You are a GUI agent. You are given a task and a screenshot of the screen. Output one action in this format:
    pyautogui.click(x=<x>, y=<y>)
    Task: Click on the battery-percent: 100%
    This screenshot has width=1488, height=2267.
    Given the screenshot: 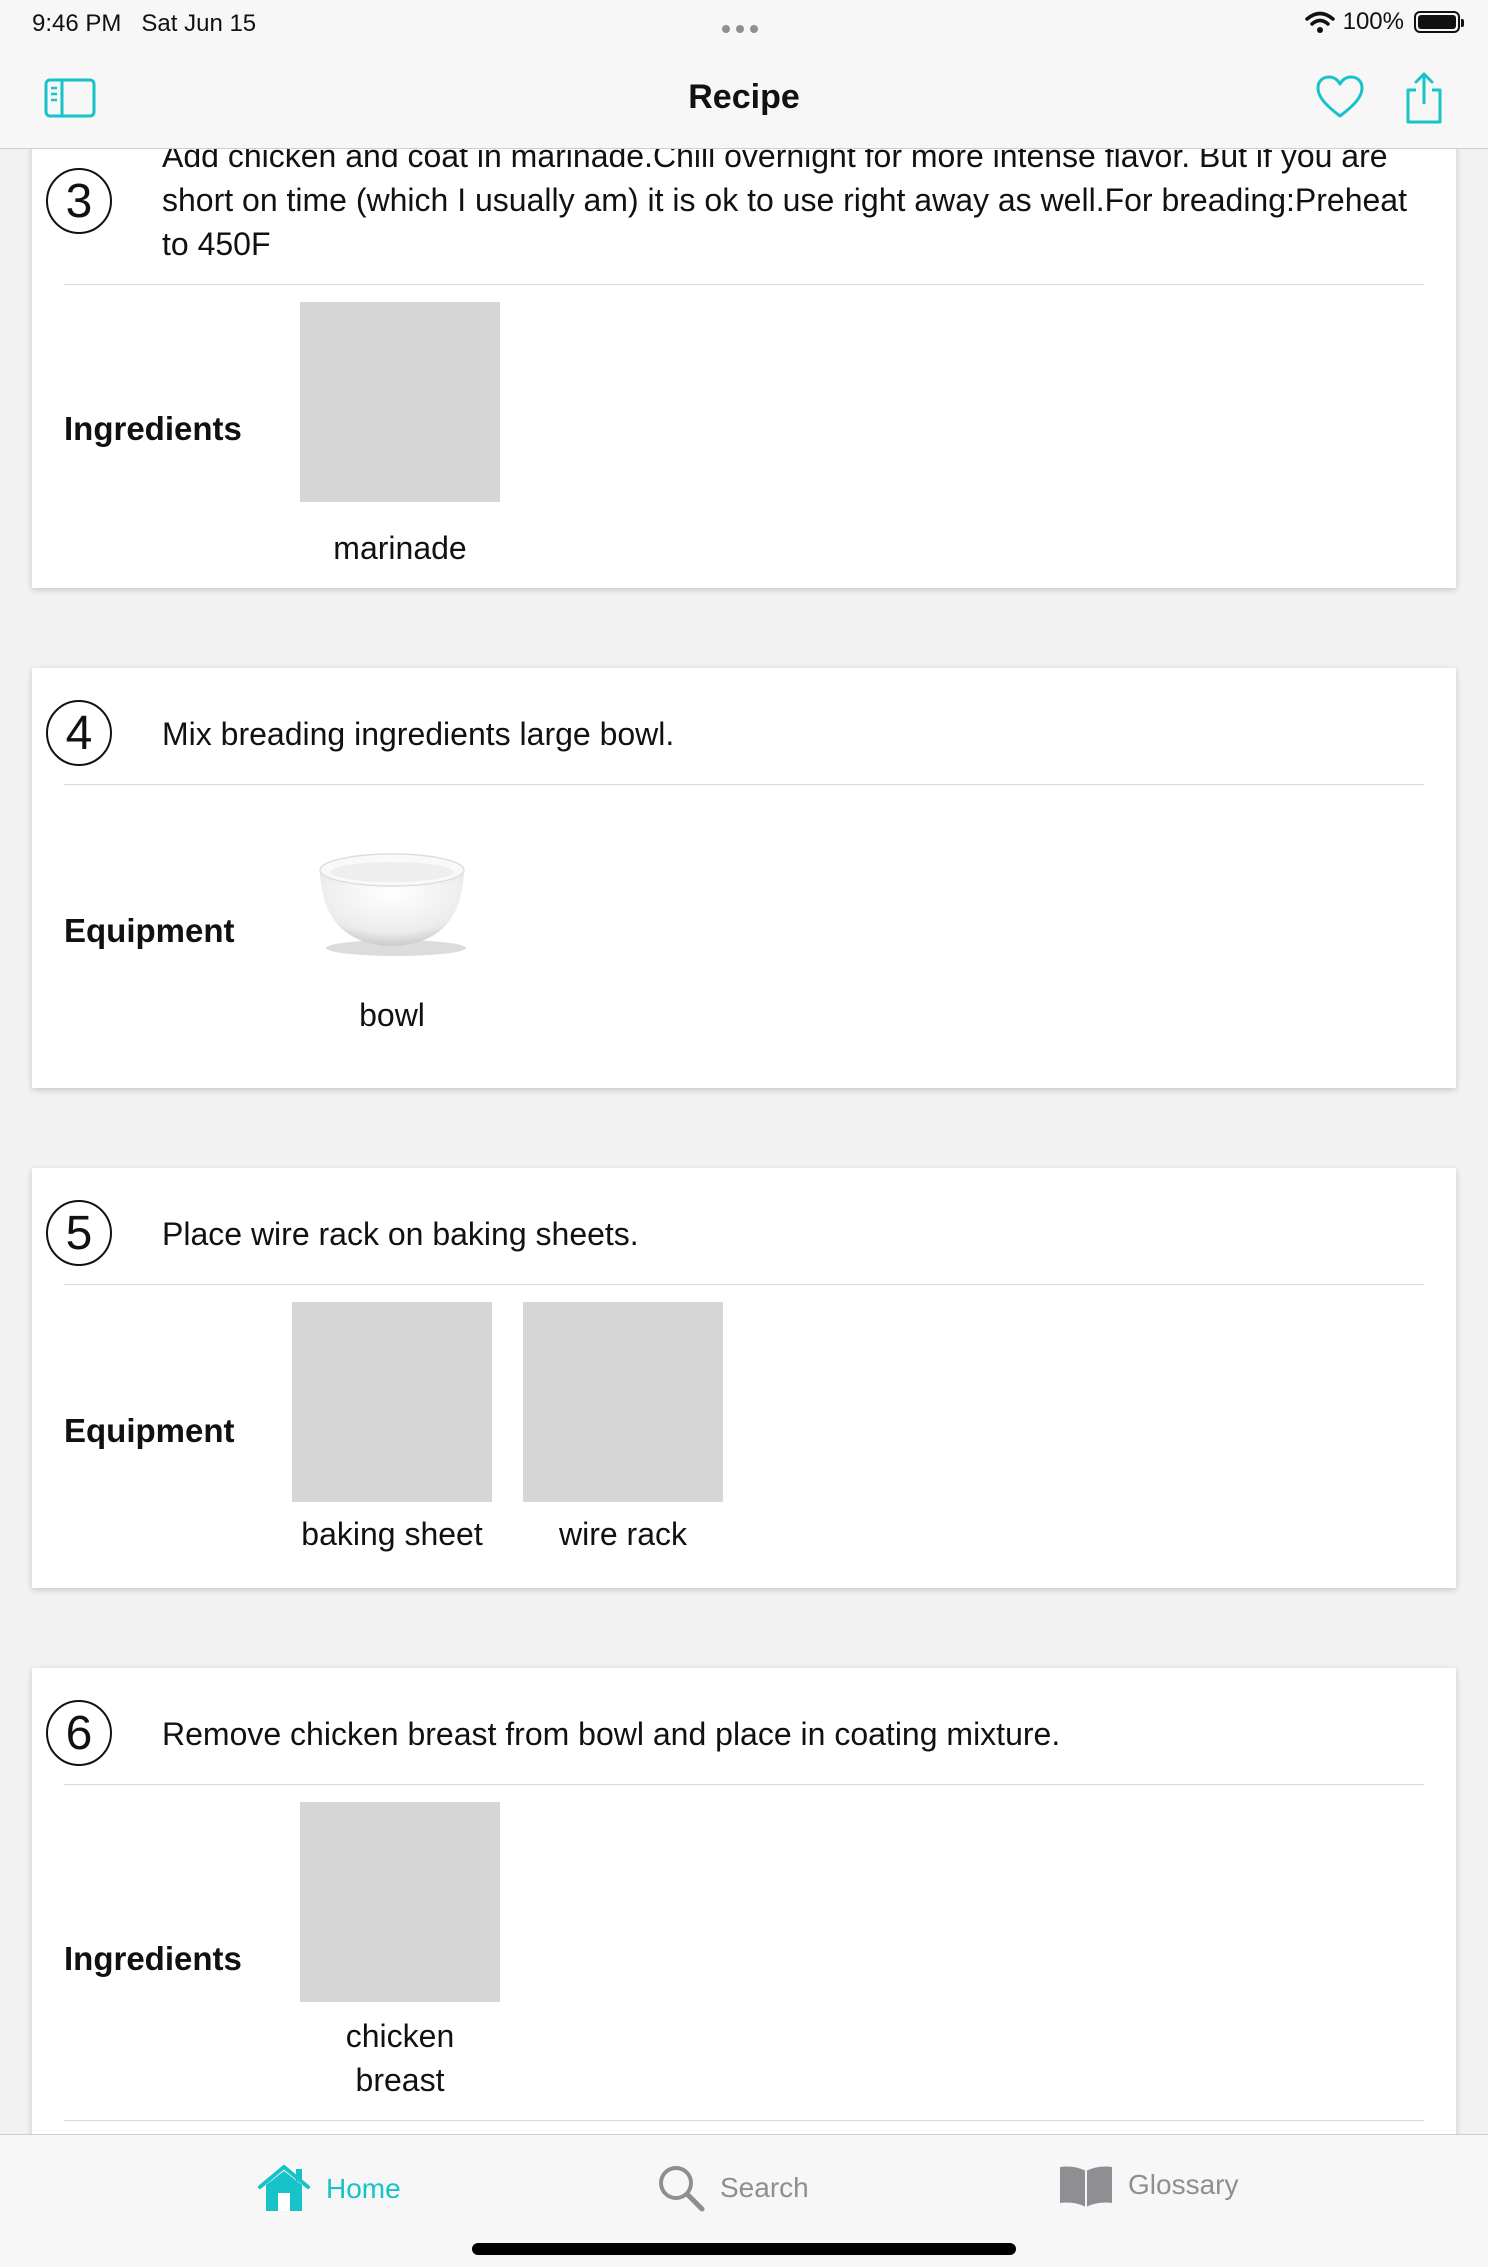 What is the action you would take?
    pyautogui.click(x=1373, y=21)
    